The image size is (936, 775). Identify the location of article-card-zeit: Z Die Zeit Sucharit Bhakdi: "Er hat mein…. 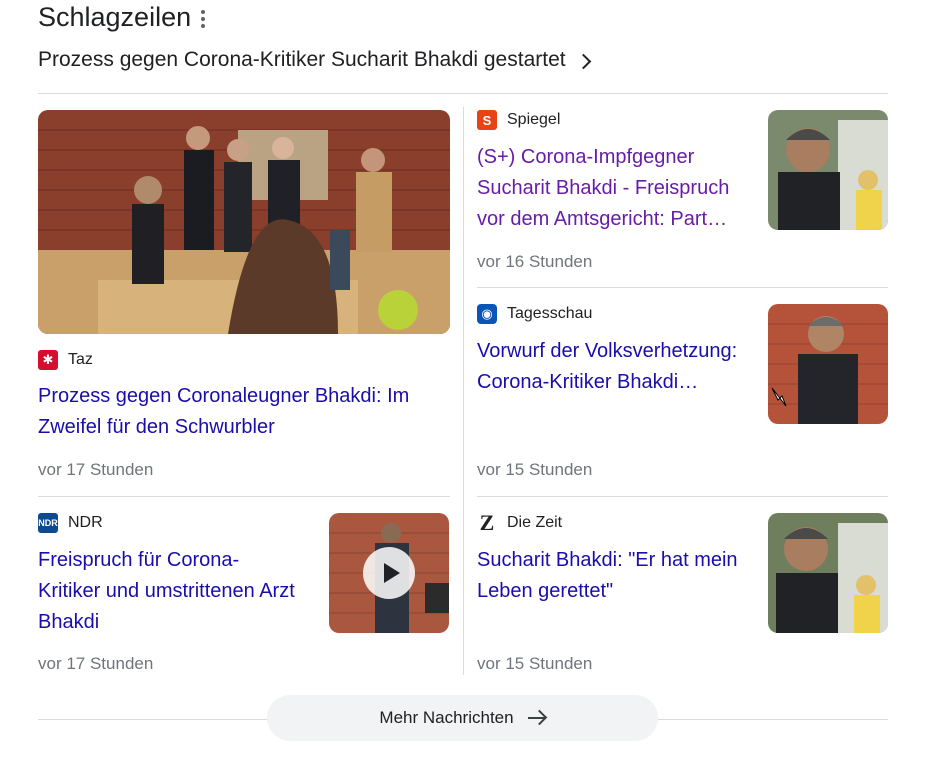
(682, 594).